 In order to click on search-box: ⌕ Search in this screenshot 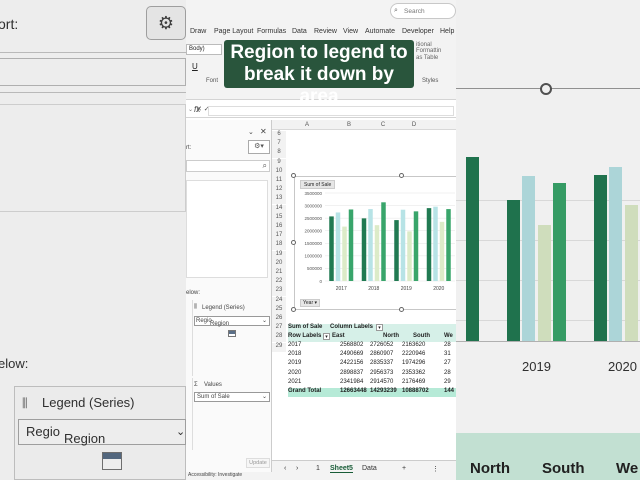, I will do `click(423, 11)`.